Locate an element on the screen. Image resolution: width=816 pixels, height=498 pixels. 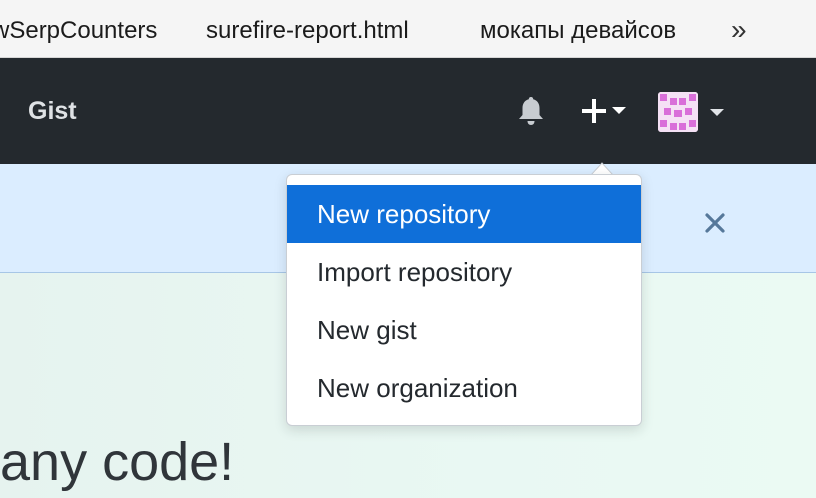
menu-item-new-gist: New gist is located at coordinates (464, 330).